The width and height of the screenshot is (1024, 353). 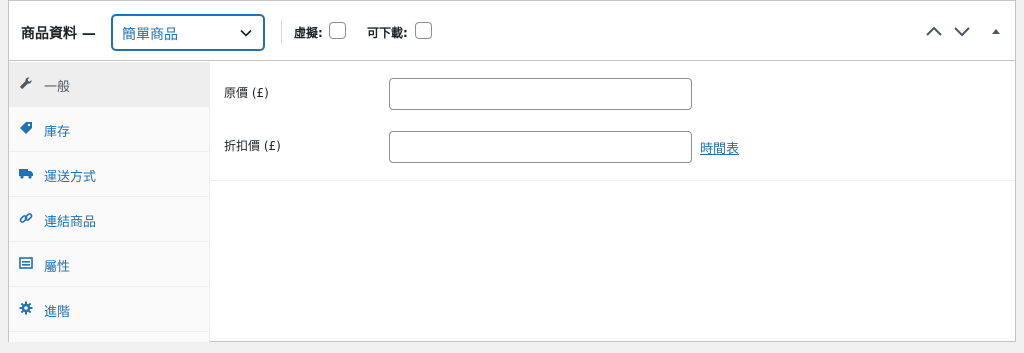 What do you see at coordinates (246, 33) in the screenshot?
I see `chevron-down-icon` at bounding box center [246, 33].